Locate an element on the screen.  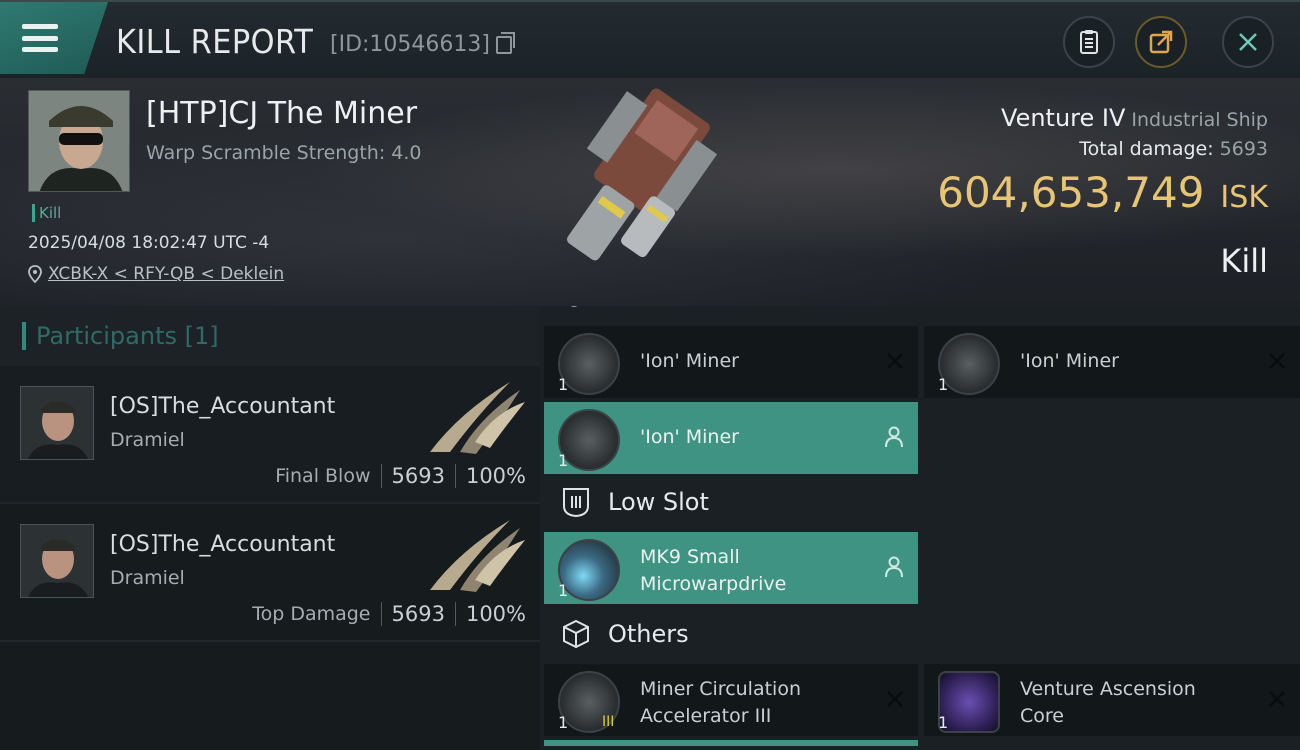
participant-stats: Top Damage 5693 100% is located at coordinates (389, 614).